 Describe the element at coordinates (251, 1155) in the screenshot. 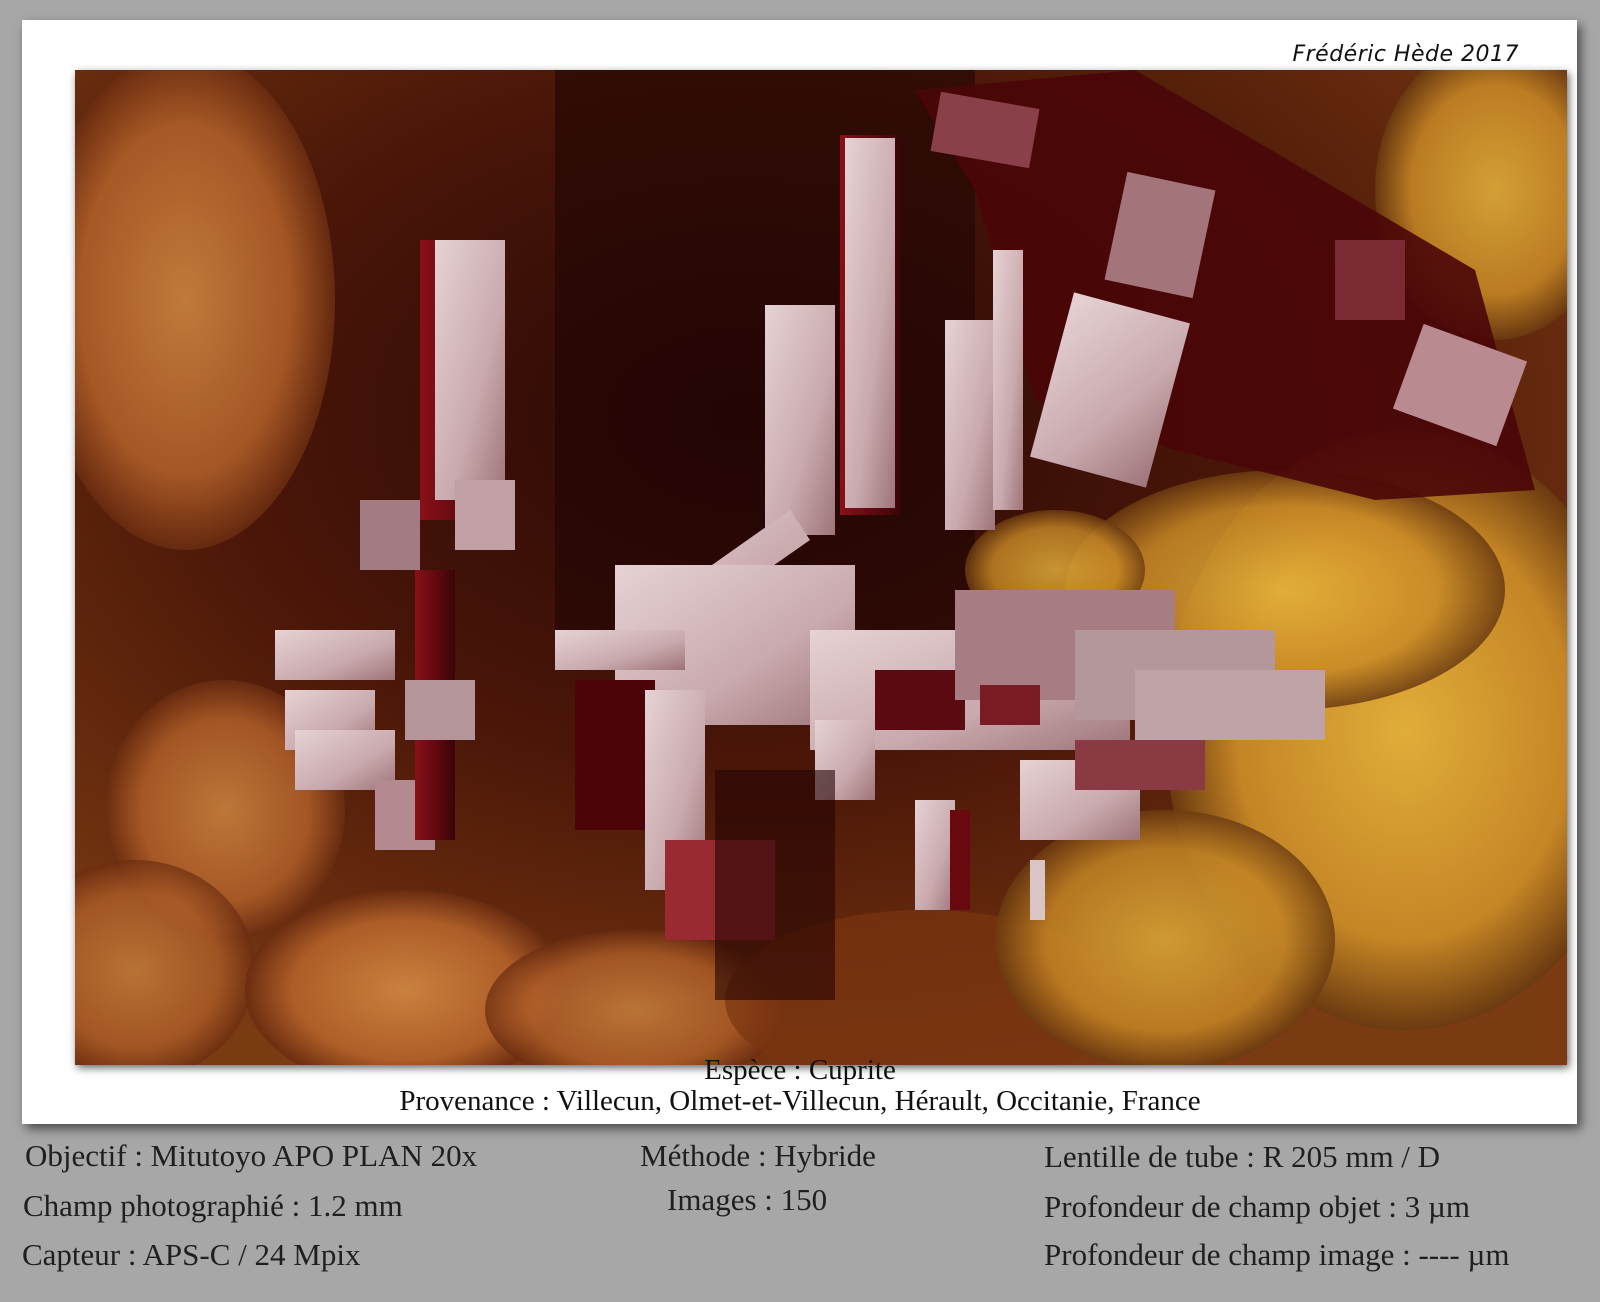

I see `objective-info: Objectif : Mitutoyo APO PLAN 20x` at that location.